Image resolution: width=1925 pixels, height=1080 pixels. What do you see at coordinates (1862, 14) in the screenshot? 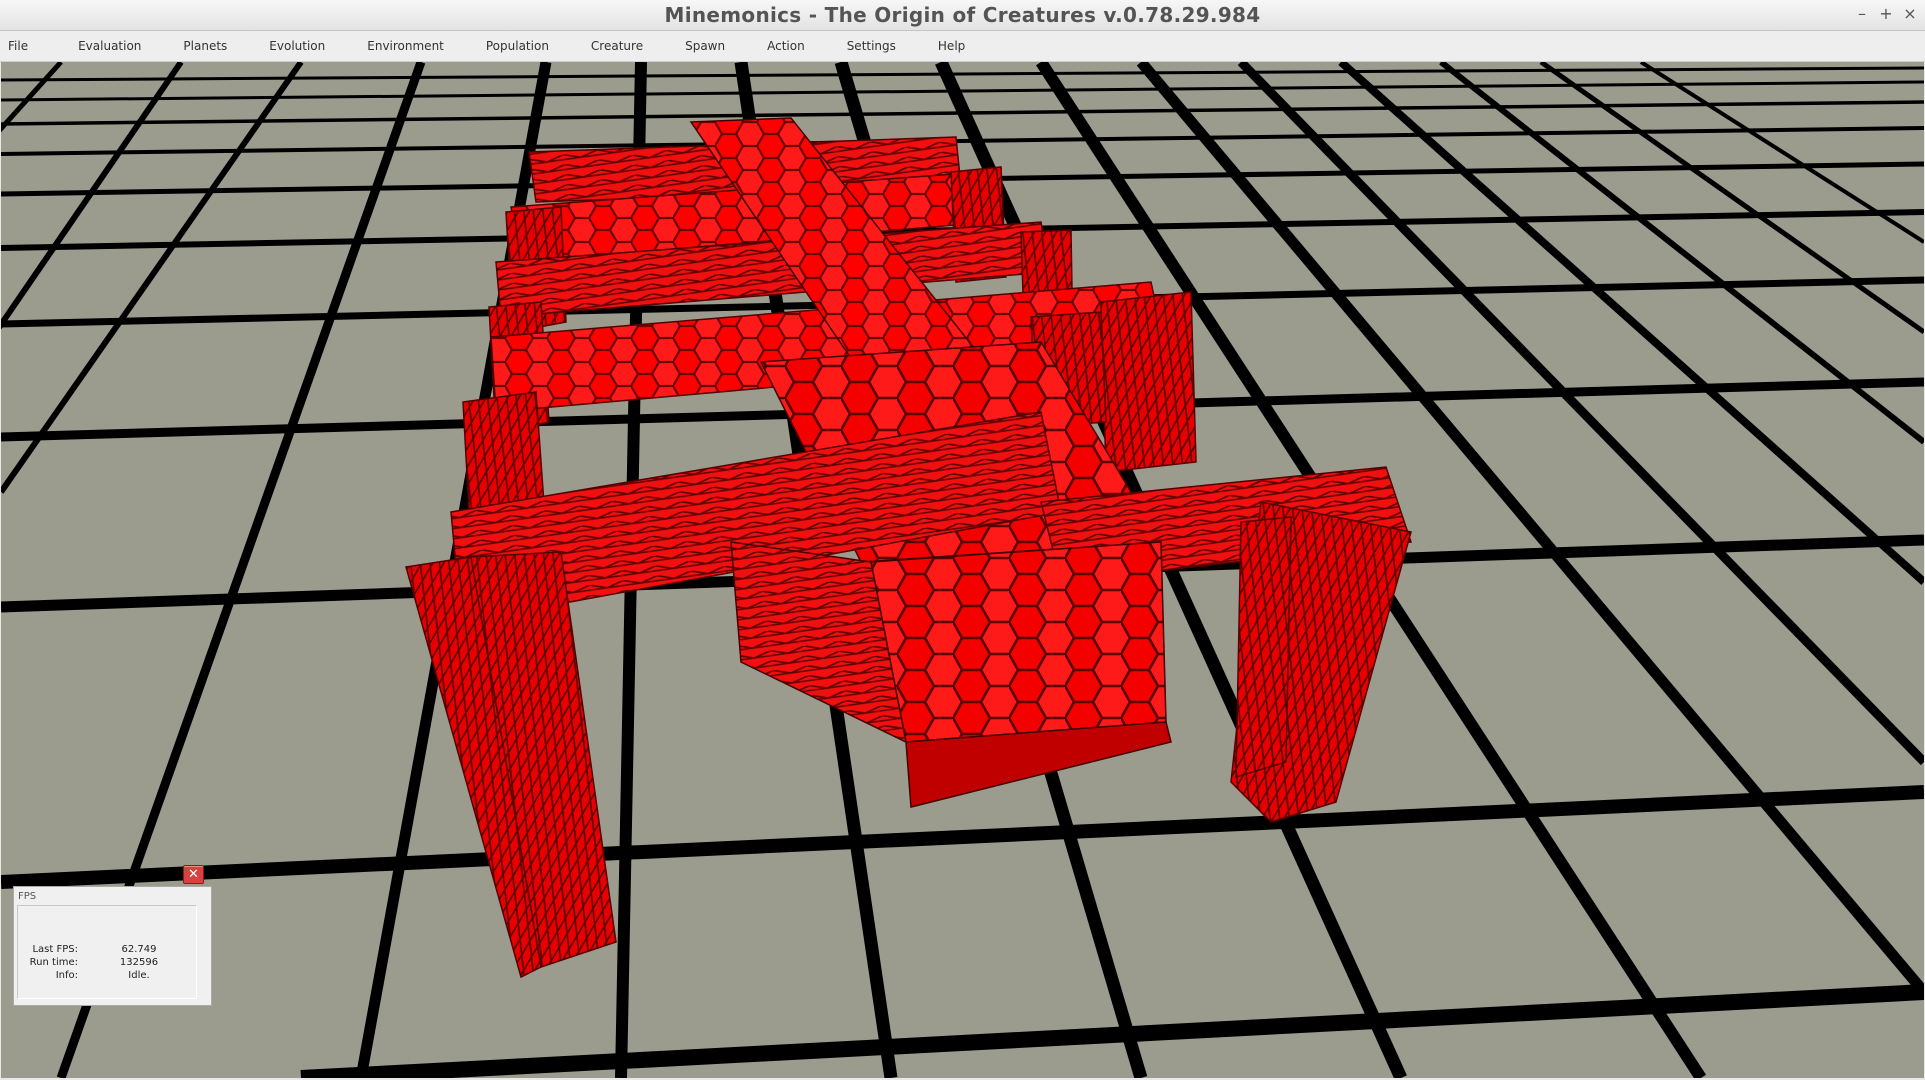
I see `minimize-icon: –` at bounding box center [1862, 14].